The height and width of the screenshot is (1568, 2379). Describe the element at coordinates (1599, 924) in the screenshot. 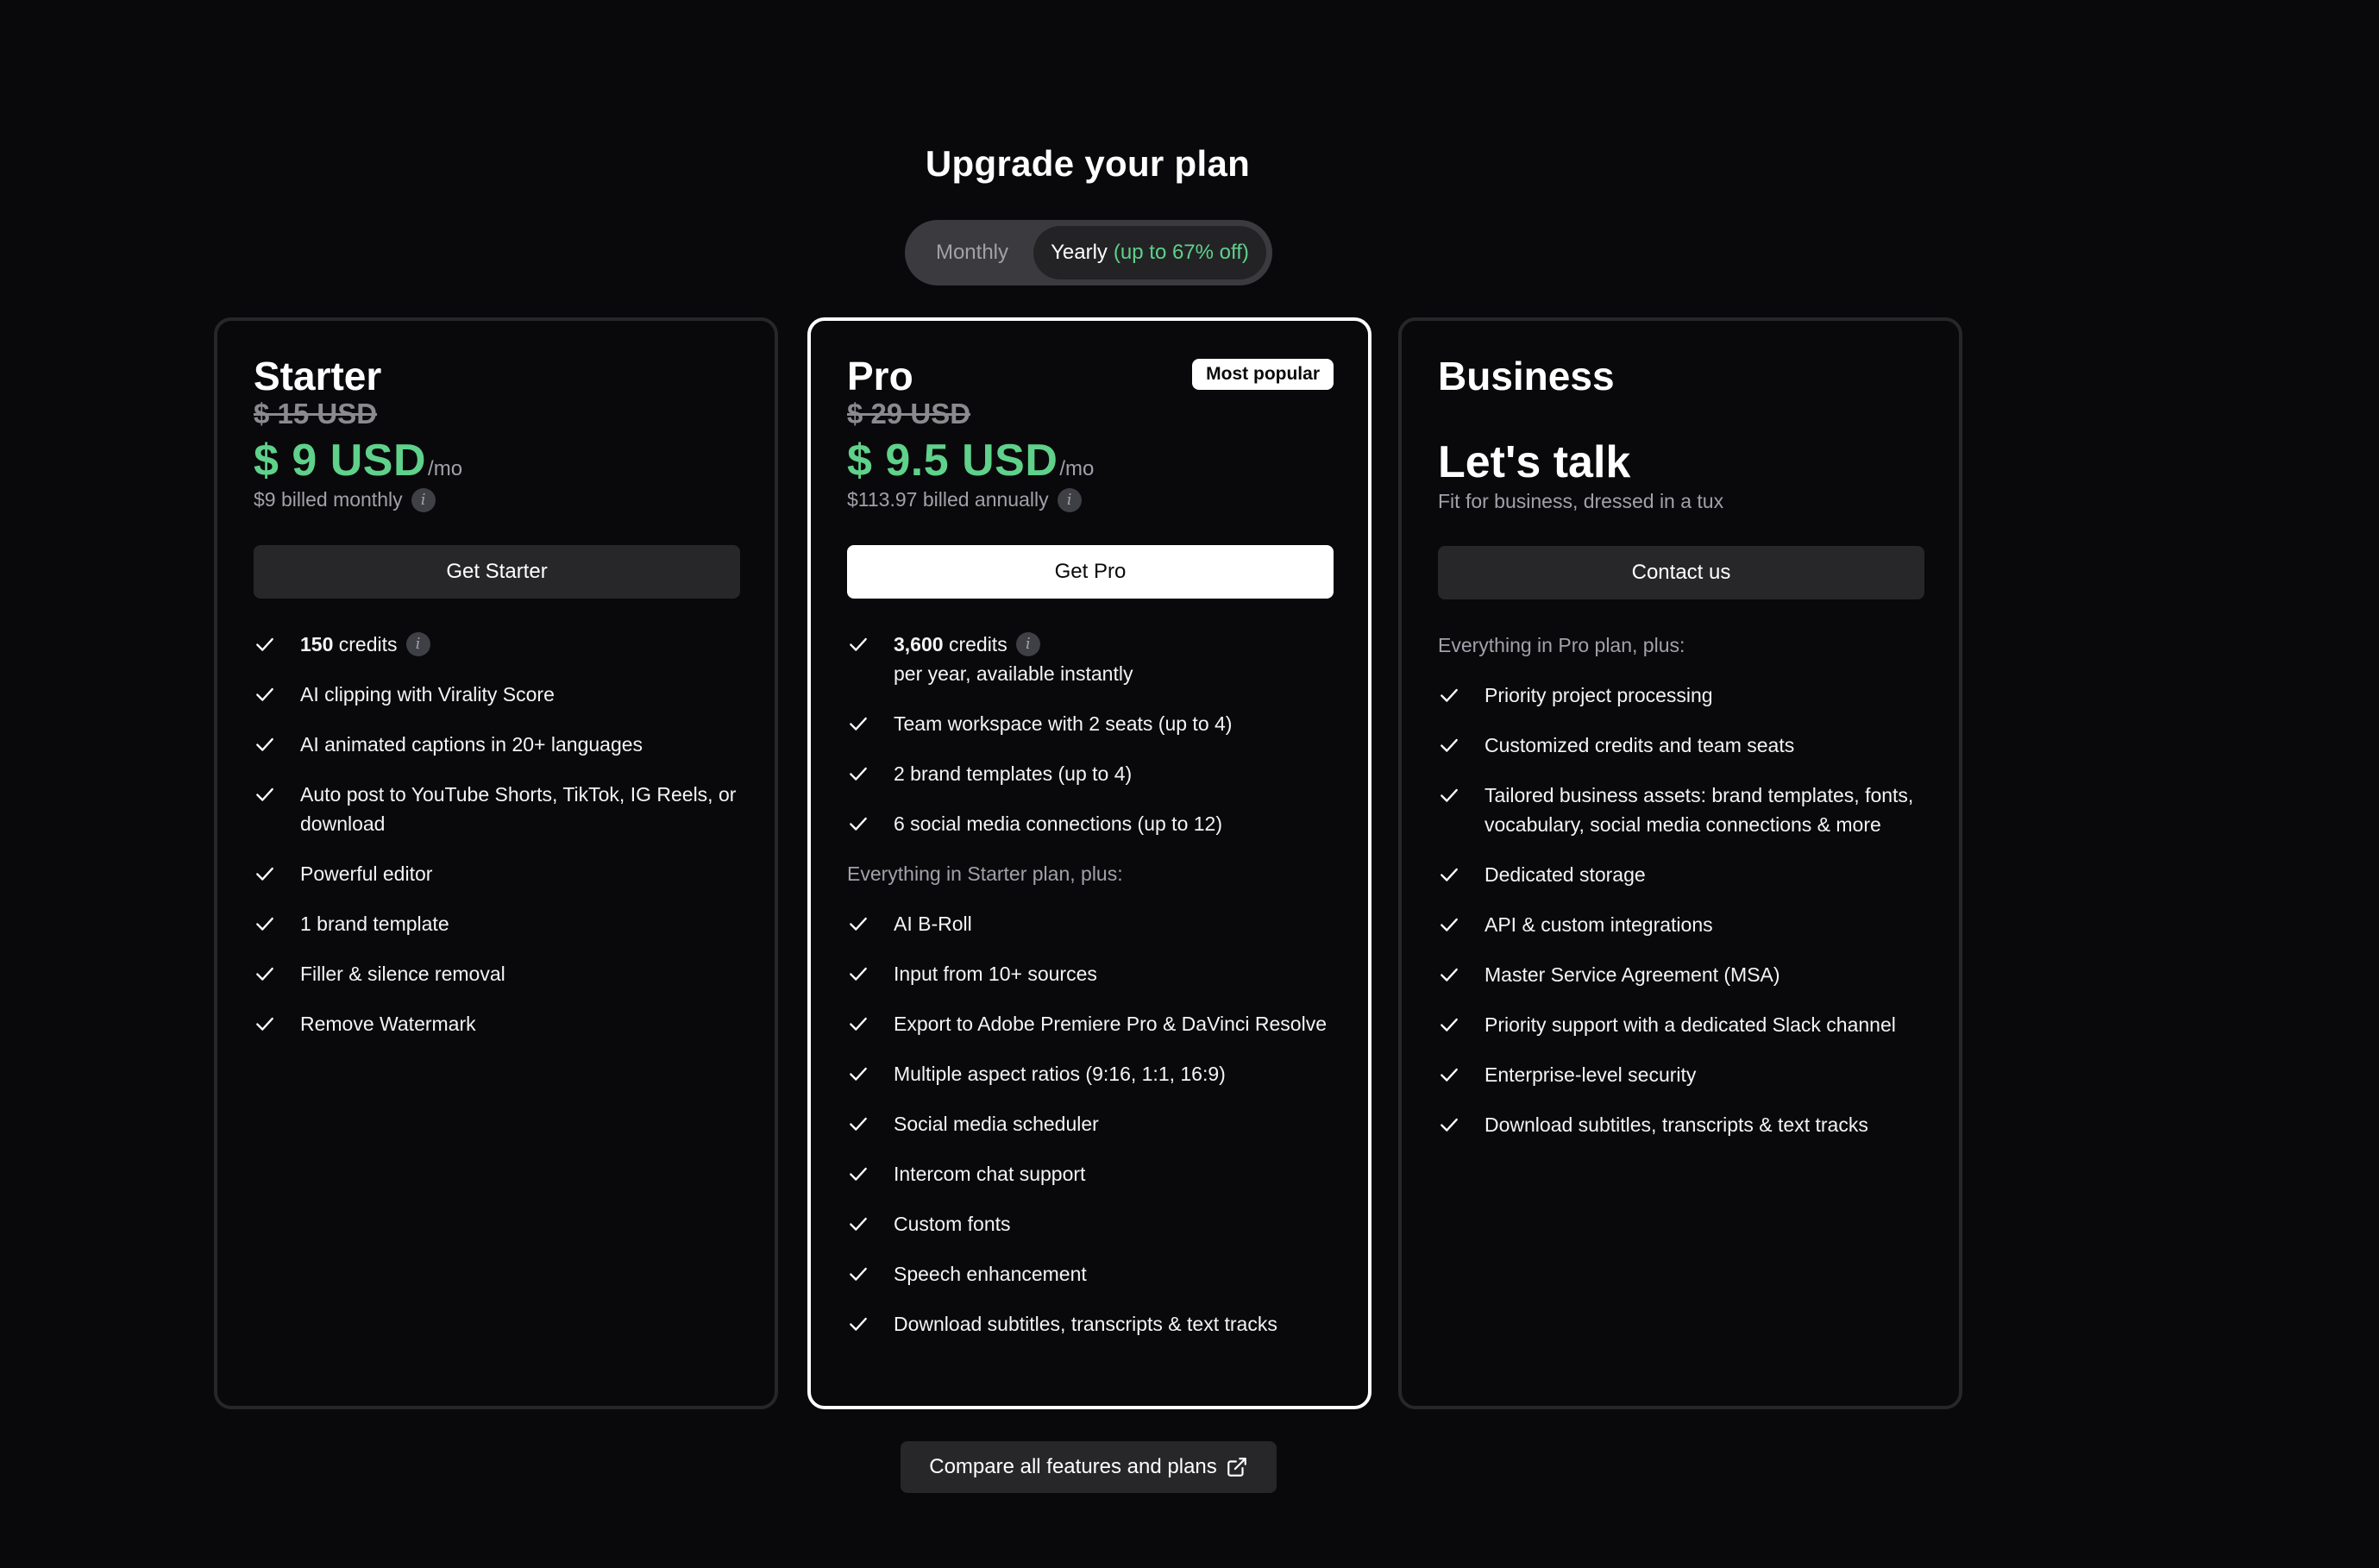

I see `feature-label: API & custom integrations` at that location.